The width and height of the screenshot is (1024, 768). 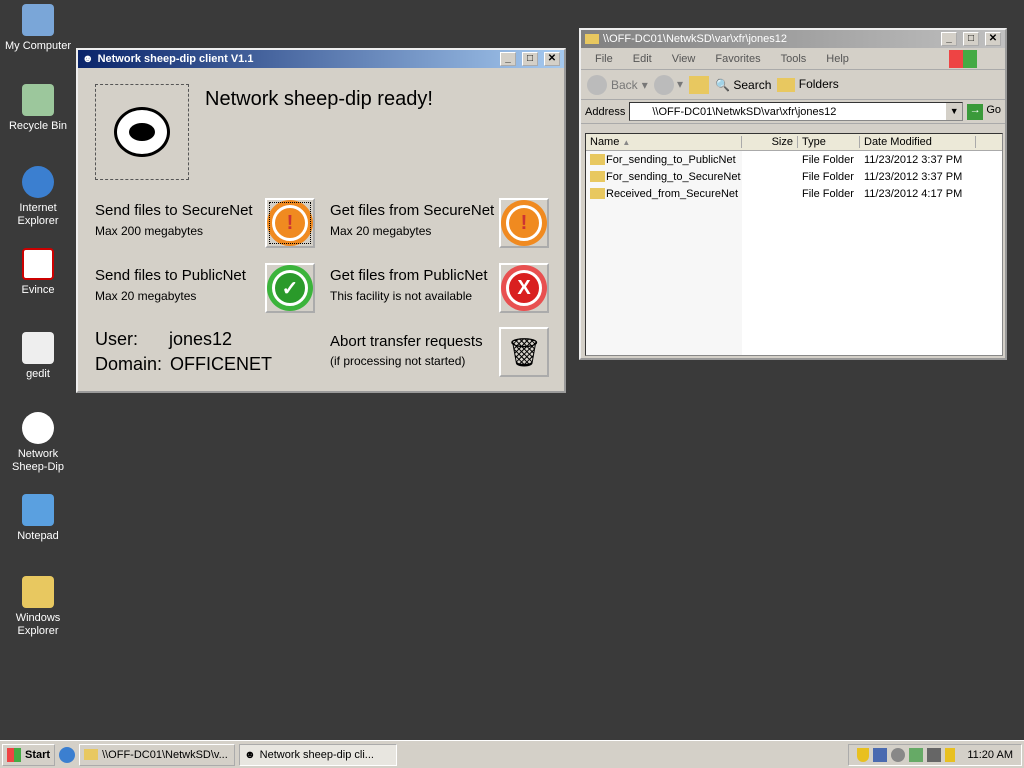 I want to click on file-name: Received_from_SecureNet, so click(x=672, y=193).